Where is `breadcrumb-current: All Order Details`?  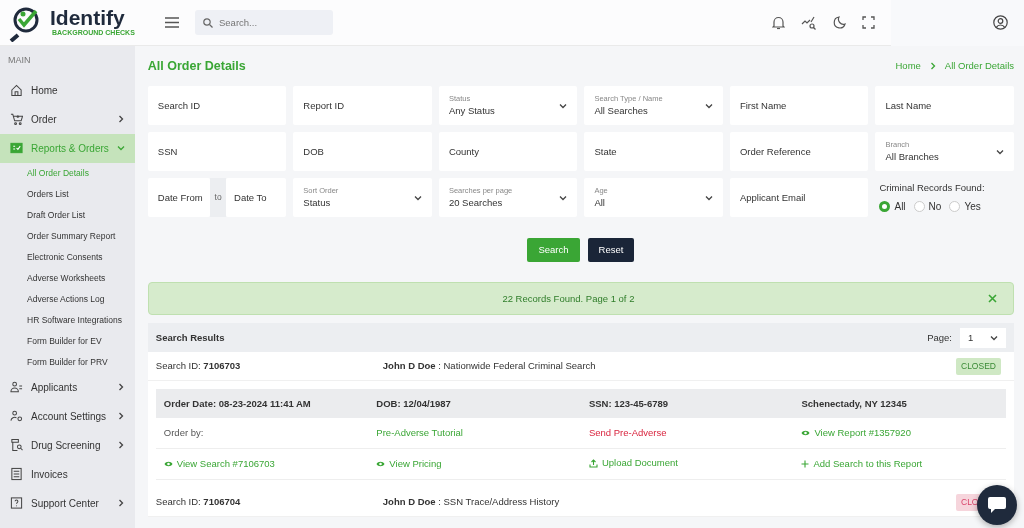 breadcrumb-current: All Order Details is located at coordinates (979, 65).